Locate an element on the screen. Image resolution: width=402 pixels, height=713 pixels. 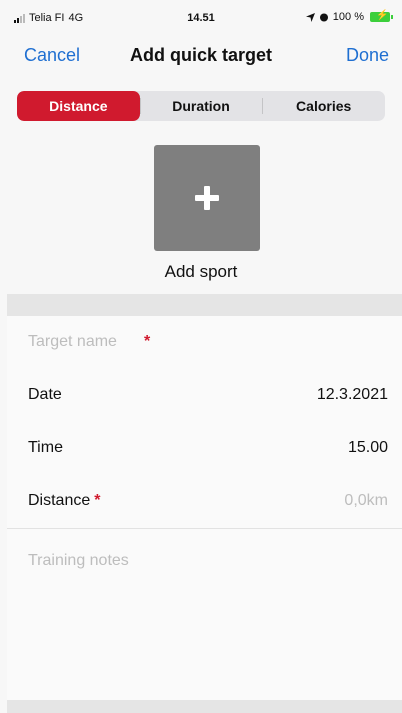
target-type-segmented-control: Distance Duration Calories is located at coordinates (201, 106).